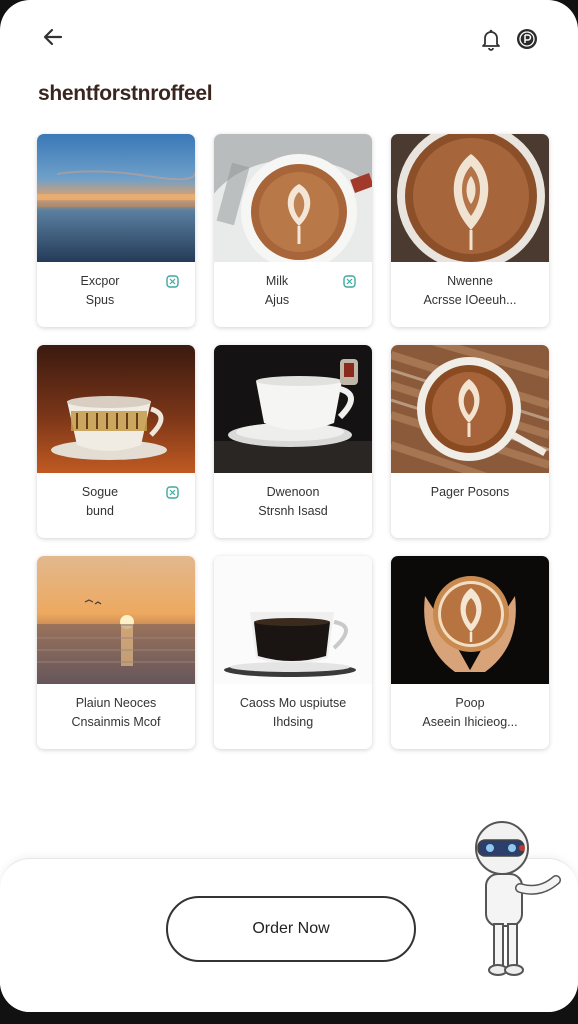 This screenshot has width=578, height=1024. Describe the element at coordinates (470, 492) in the screenshot. I see `product-name: Pager Posons` at that location.